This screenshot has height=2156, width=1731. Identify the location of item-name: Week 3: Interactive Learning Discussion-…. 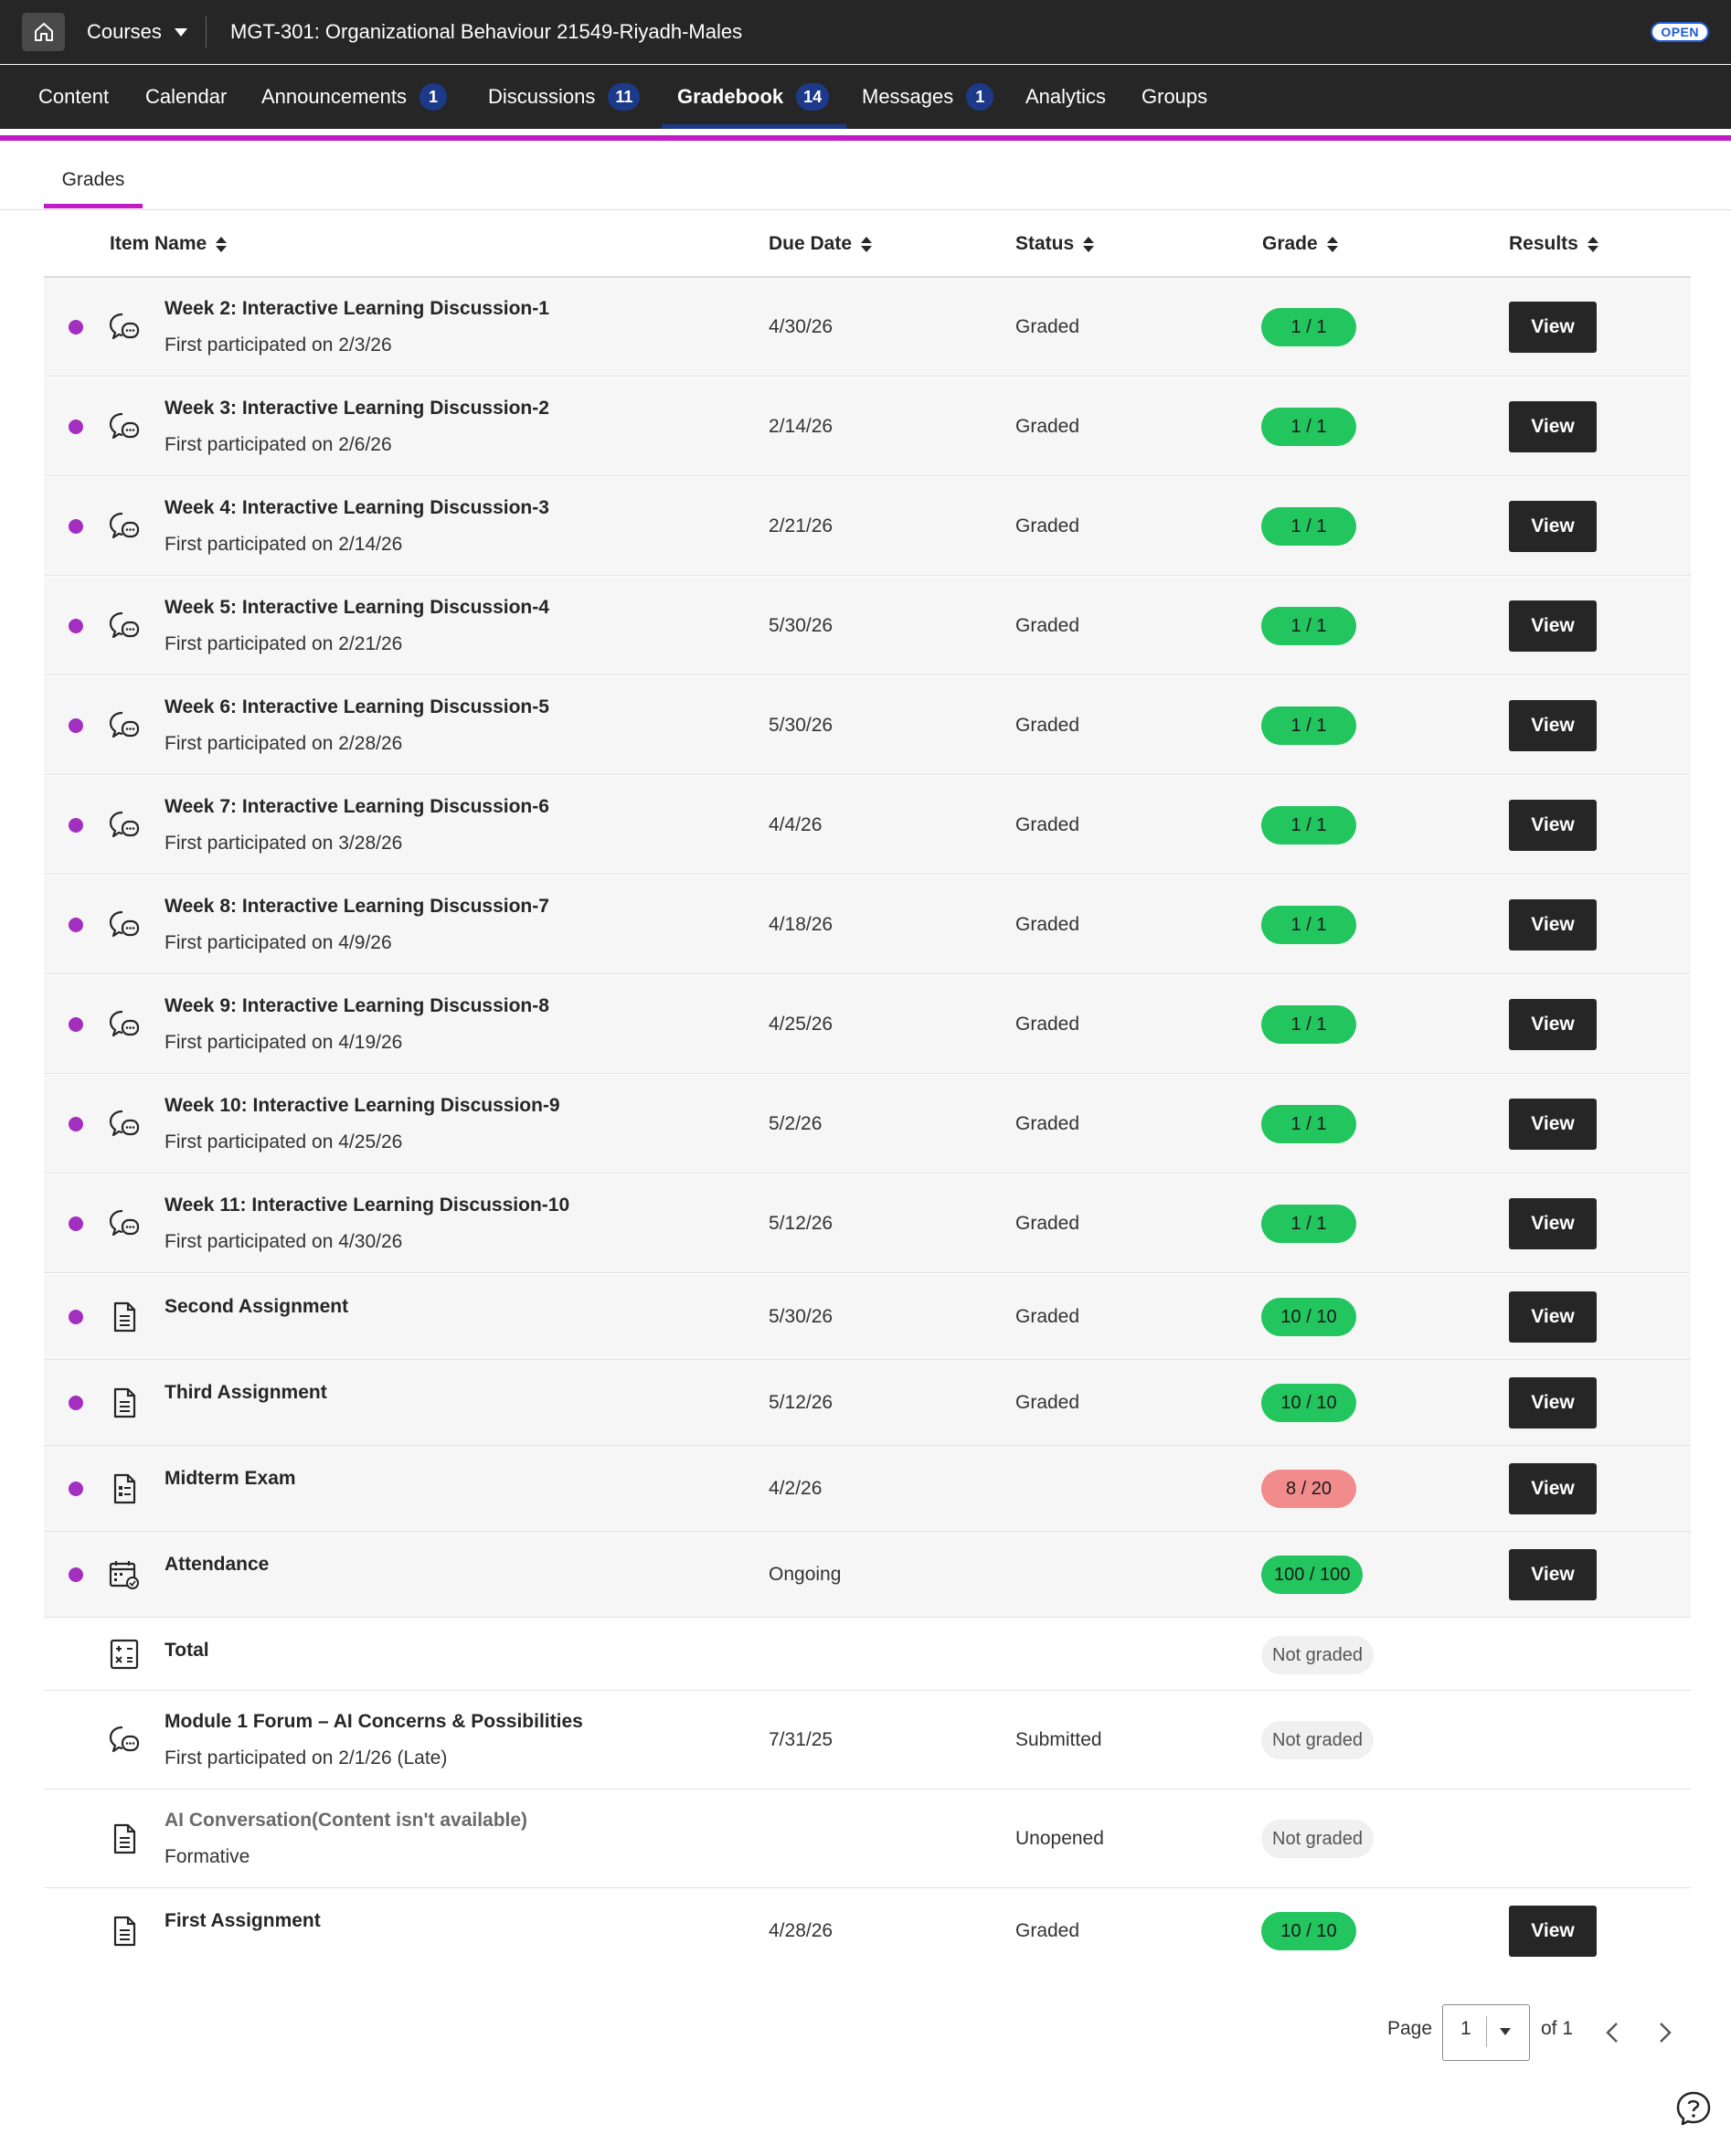
(357, 409).